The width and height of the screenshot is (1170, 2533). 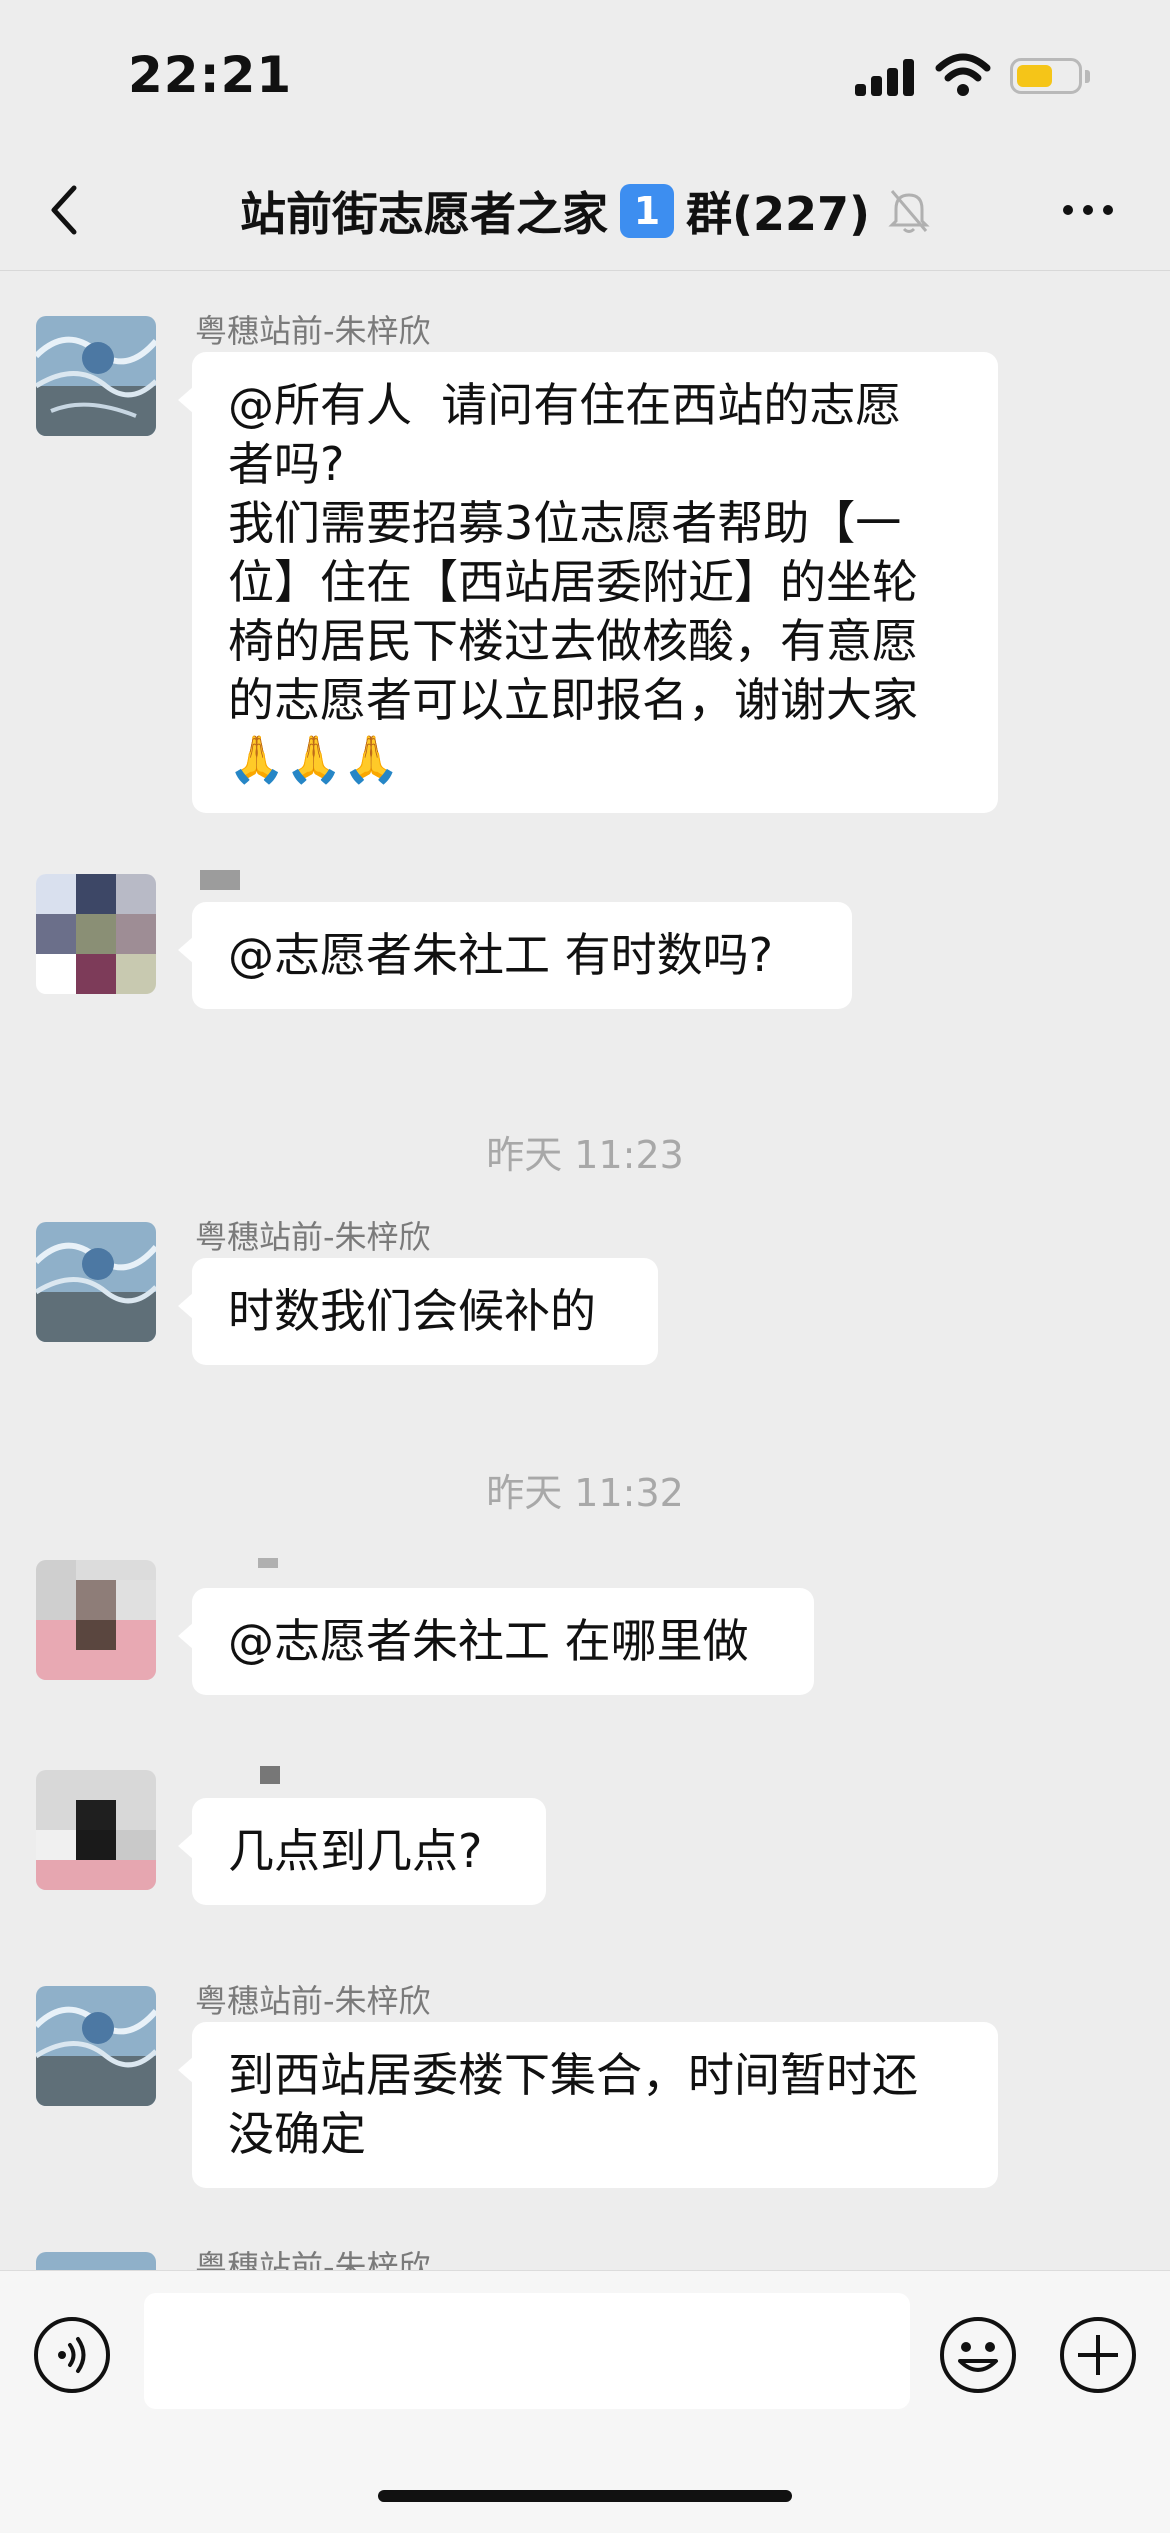 I want to click on cellular-signal-icon, so click(x=885, y=77).